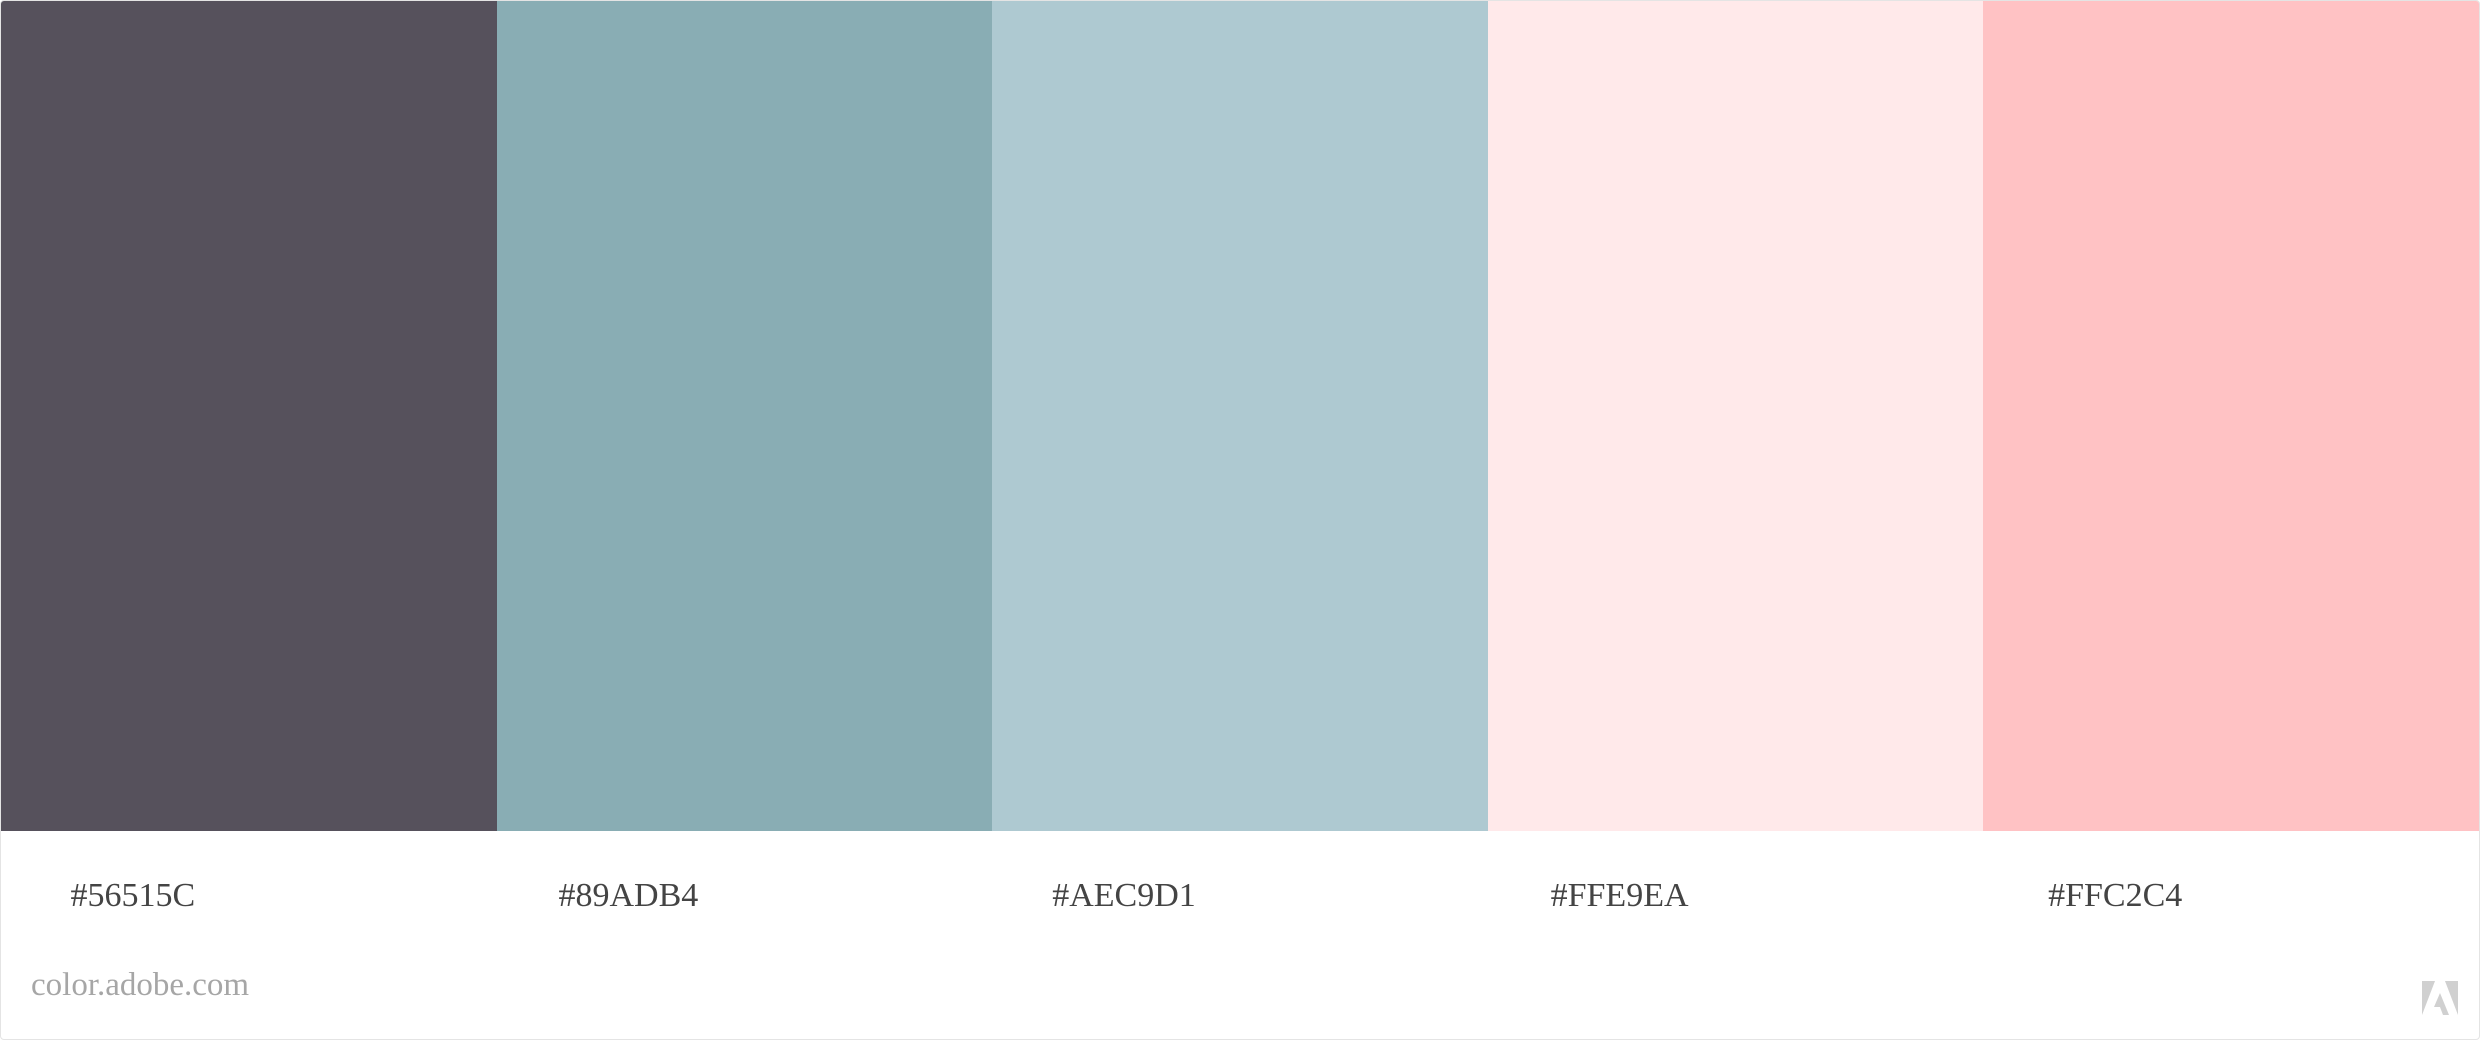 The image size is (2480, 1040). Describe the element at coordinates (1124, 895) in the screenshot. I see `hex-code-label-3: #AEC9D1` at that location.